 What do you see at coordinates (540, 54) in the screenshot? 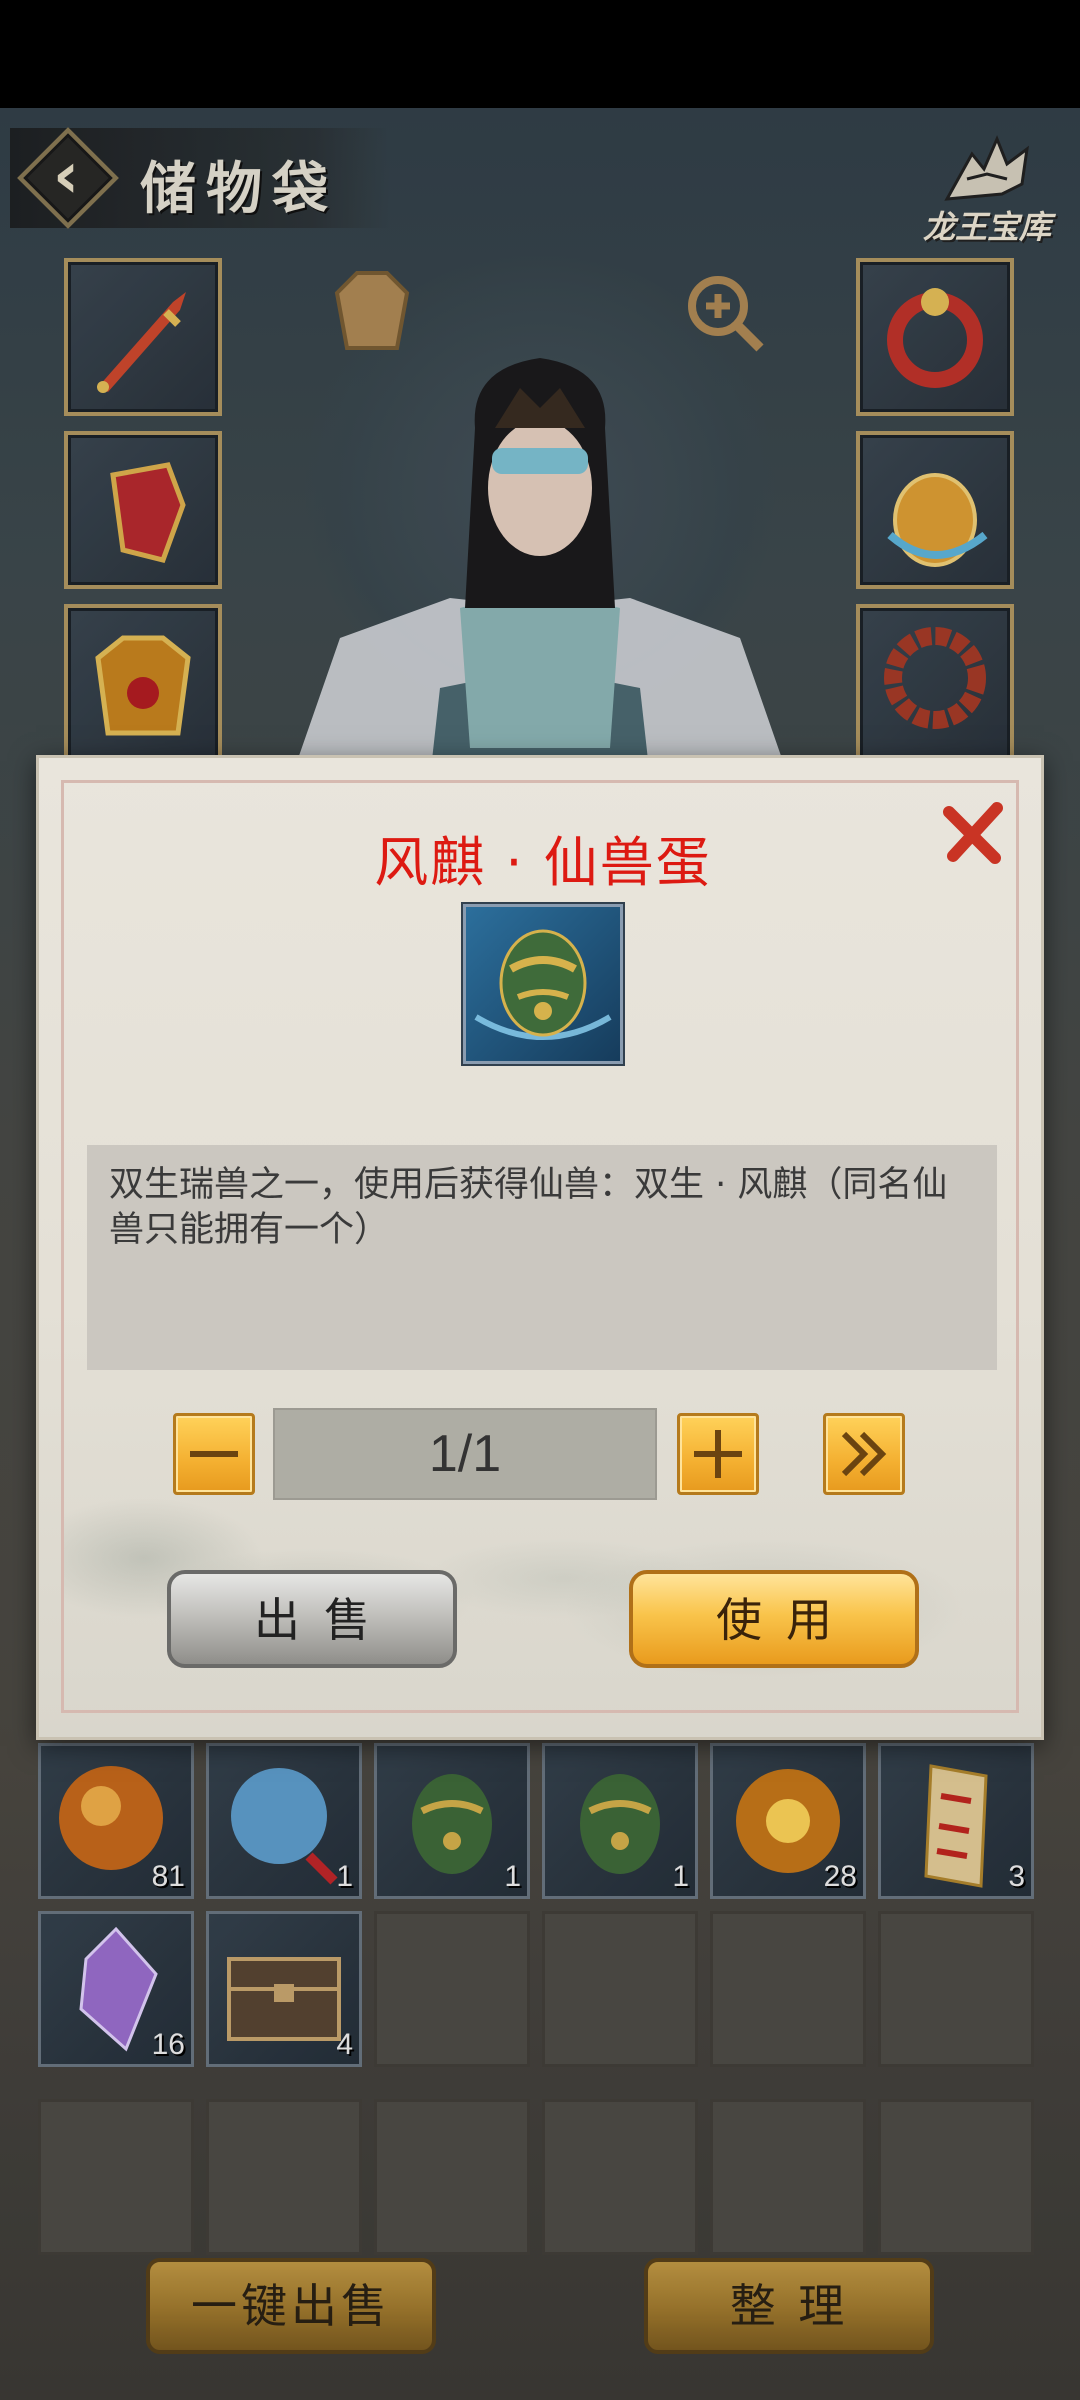
I see `status-bar` at bounding box center [540, 54].